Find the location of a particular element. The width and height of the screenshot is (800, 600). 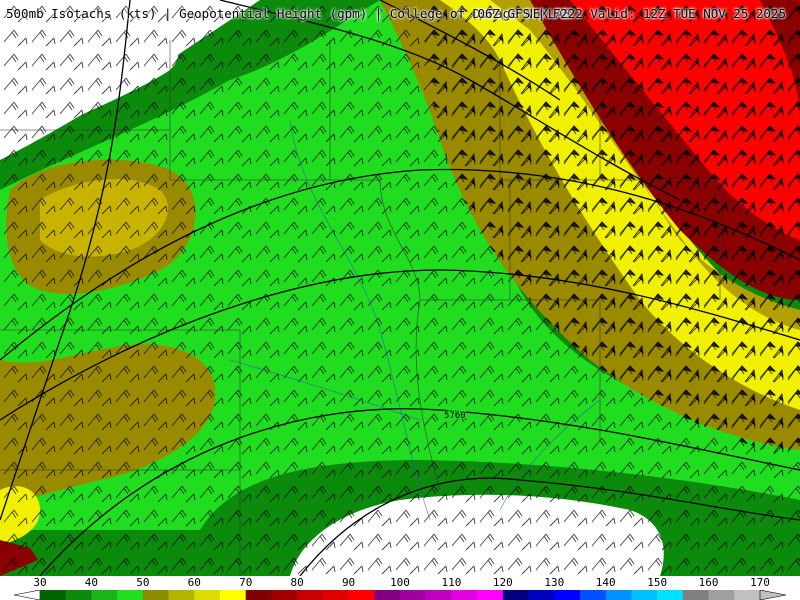

colorbar-tick-label: 170 is located at coordinates (760, 582).